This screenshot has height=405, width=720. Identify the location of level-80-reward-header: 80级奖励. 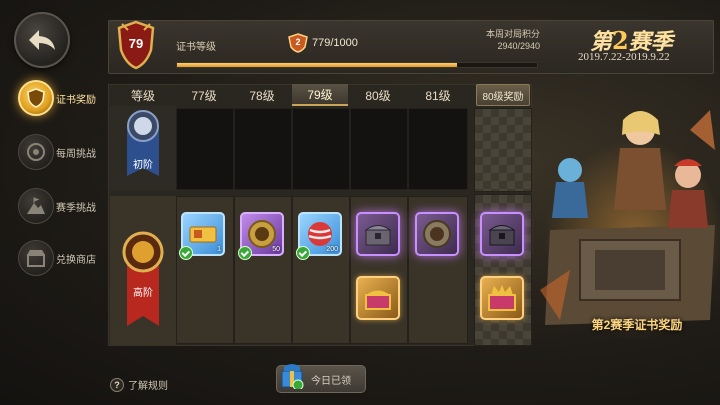
(503, 95).